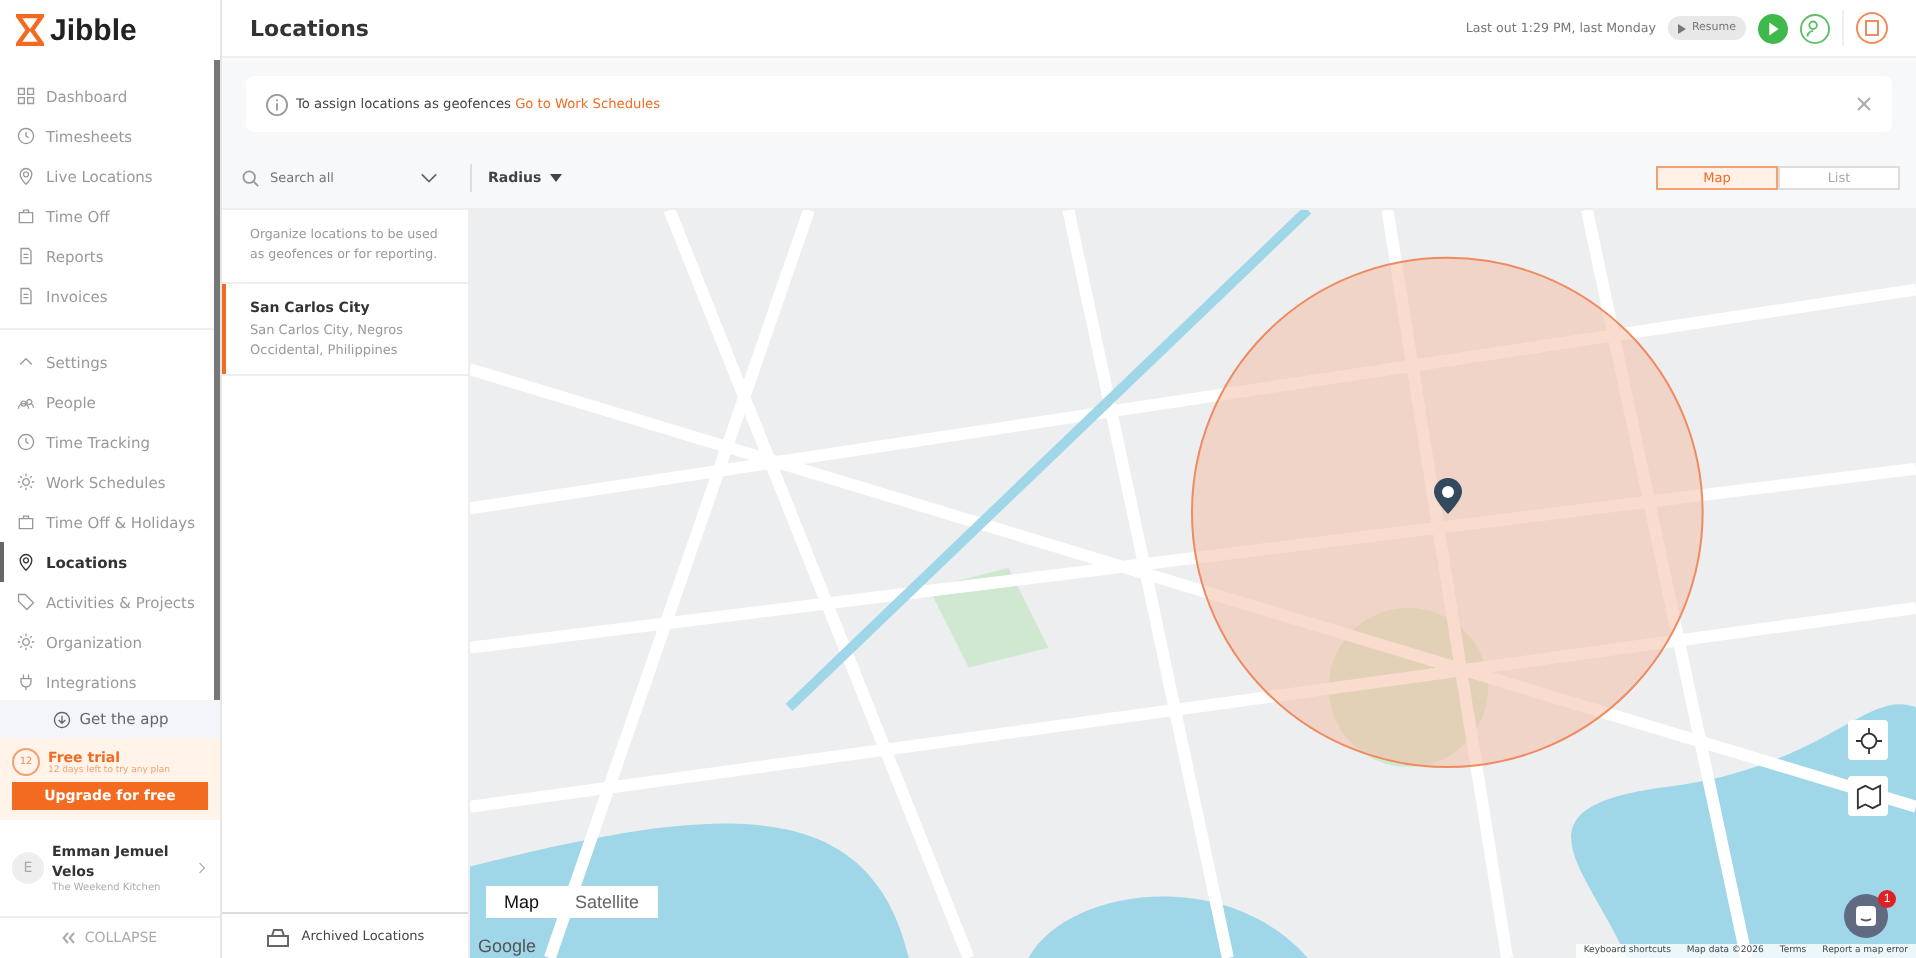 The image size is (1916, 958). I want to click on brand-name: Jibble, so click(93, 30).